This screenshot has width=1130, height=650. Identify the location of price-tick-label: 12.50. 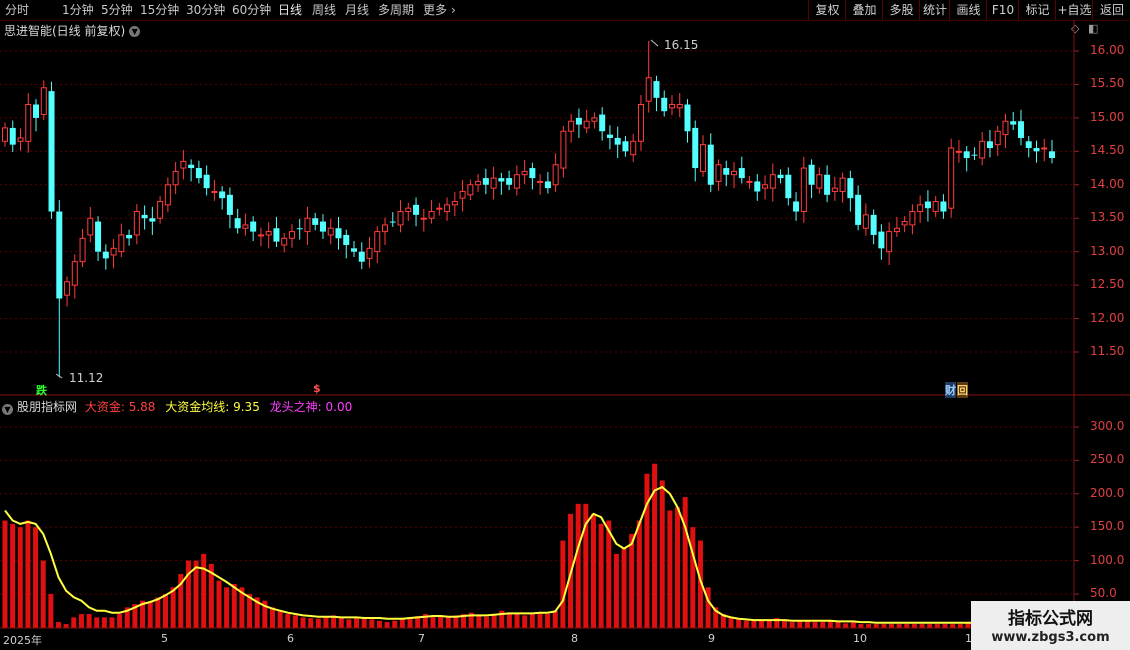
(1107, 284).